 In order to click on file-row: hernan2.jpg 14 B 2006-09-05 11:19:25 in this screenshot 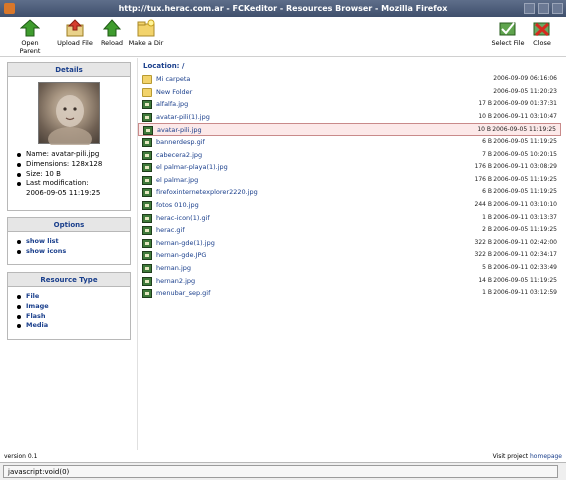, I will do `click(349, 281)`.